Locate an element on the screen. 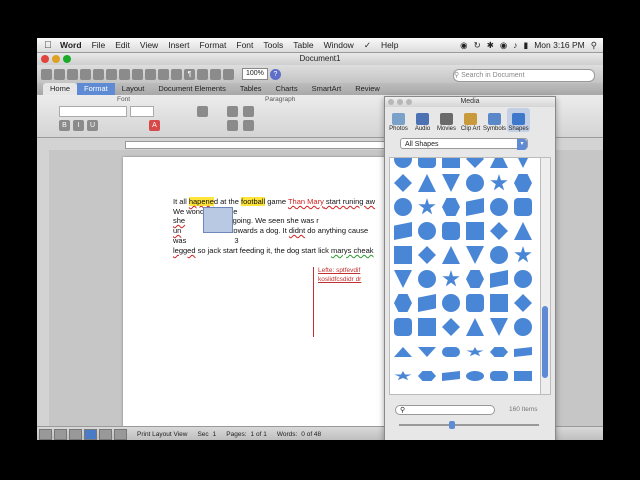 This screenshot has height=480, width=640. numbering-icon is located at coordinates (248, 111).